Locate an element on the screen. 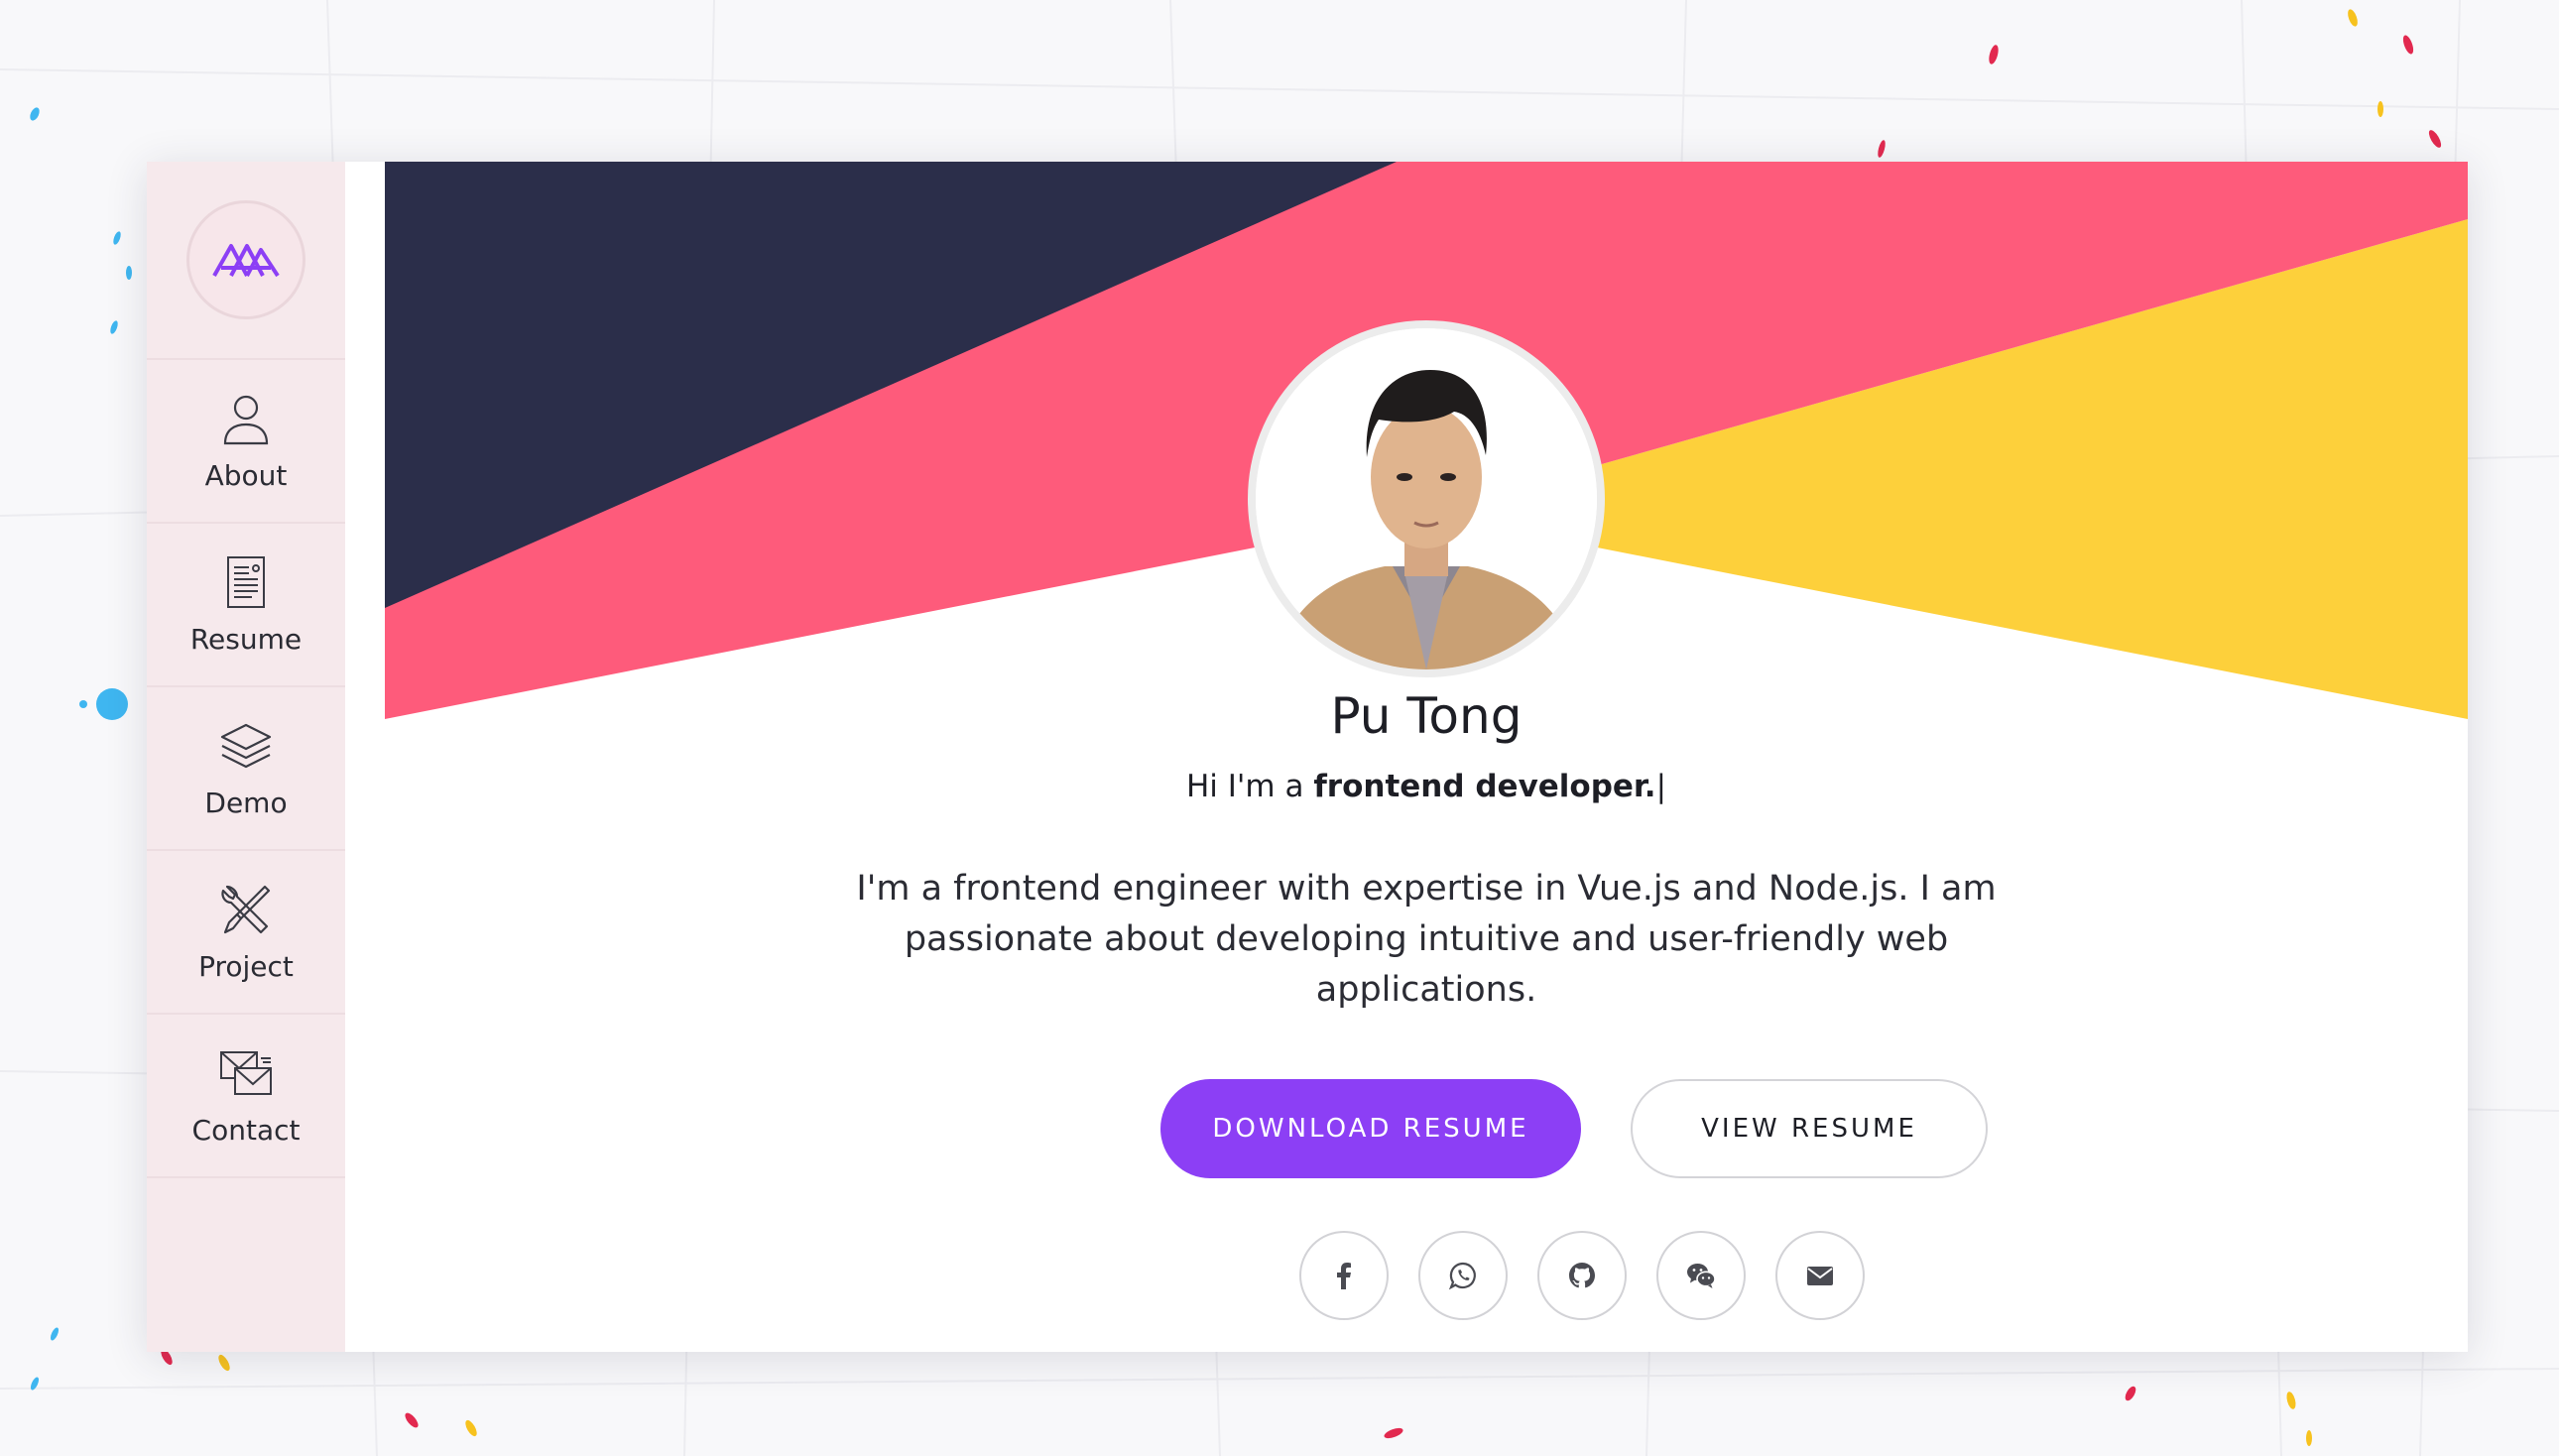  tagline-prefix: Hi I'm a is located at coordinates (1245, 786).